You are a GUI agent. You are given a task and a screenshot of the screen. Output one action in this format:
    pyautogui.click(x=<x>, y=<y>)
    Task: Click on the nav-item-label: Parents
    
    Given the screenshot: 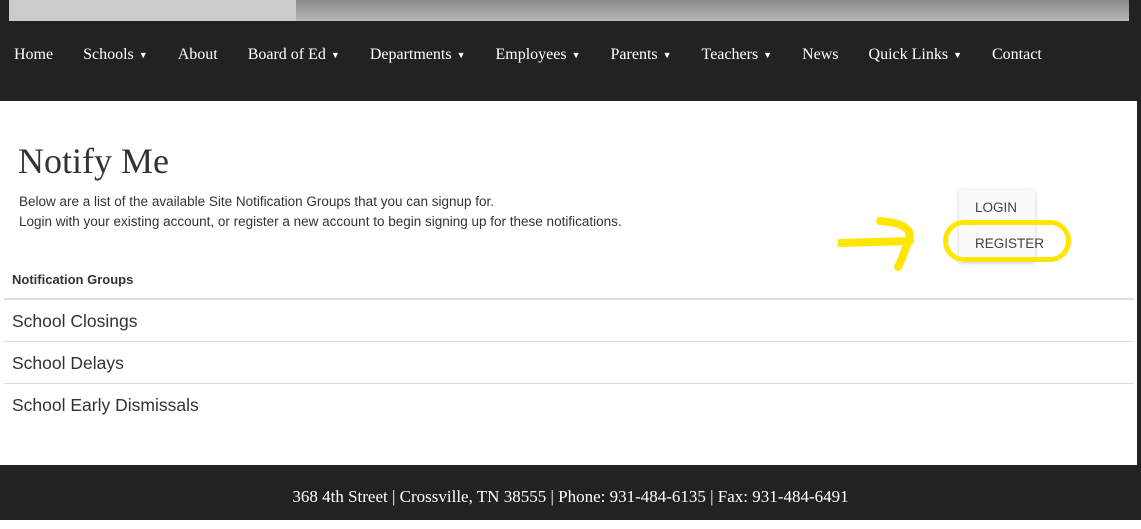 What is the action you would take?
    pyautogui.click(x=634, y=54)
    